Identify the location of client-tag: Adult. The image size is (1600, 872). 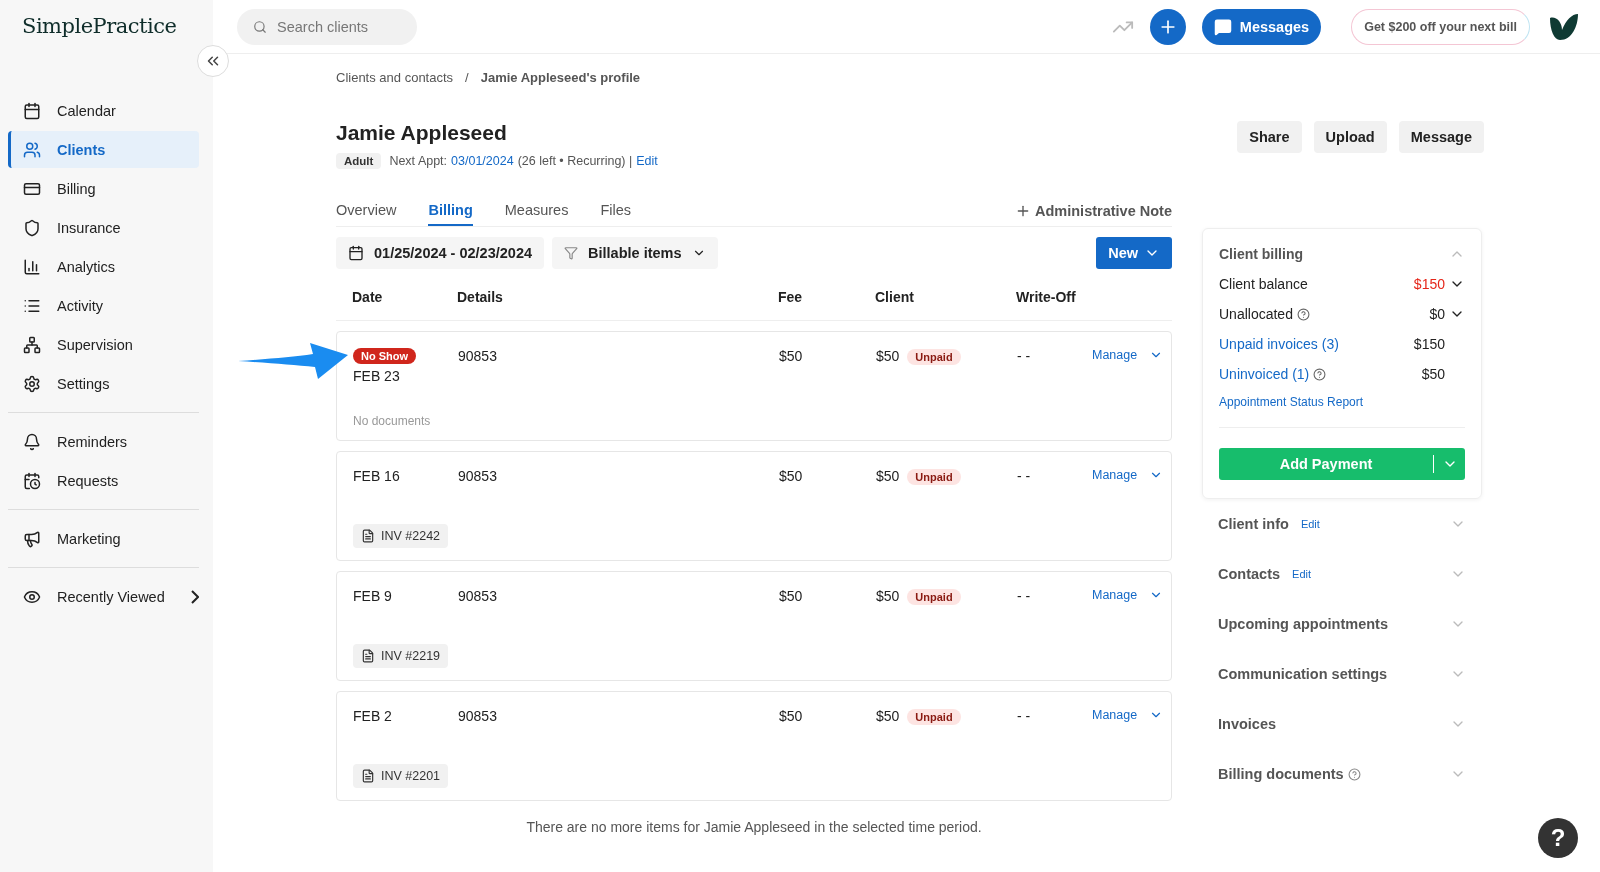
(359, 161).